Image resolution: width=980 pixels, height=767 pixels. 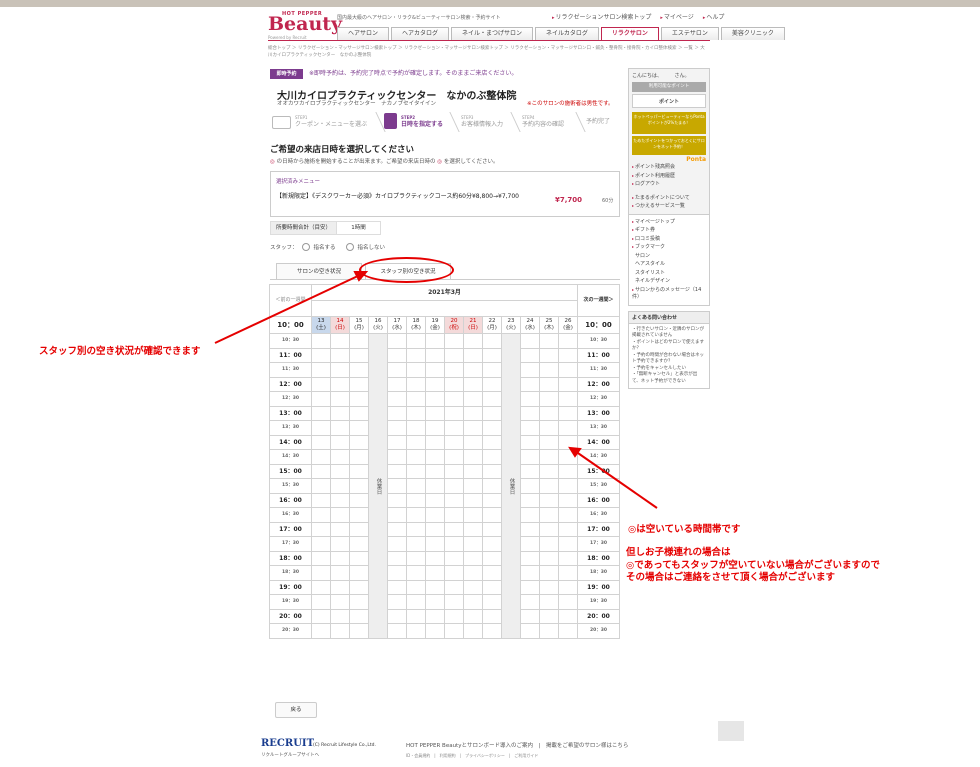 I want to click on radio-nominate, so click(x=305, y=247).